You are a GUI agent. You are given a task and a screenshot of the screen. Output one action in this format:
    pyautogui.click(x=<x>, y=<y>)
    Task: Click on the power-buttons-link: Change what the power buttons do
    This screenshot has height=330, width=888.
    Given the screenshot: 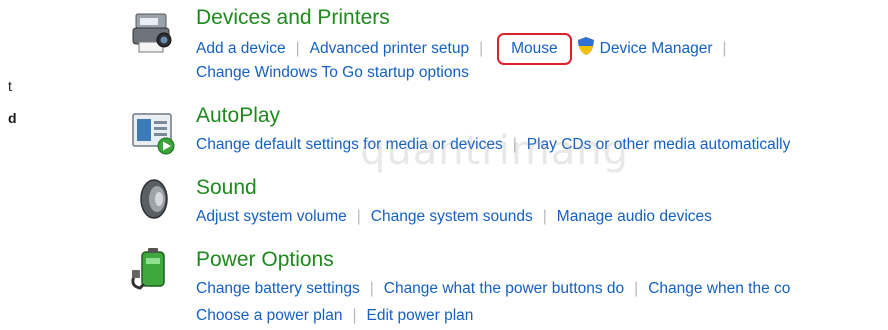 What is the action you would take?
    pyautogui.click(x=504, y=288)
    